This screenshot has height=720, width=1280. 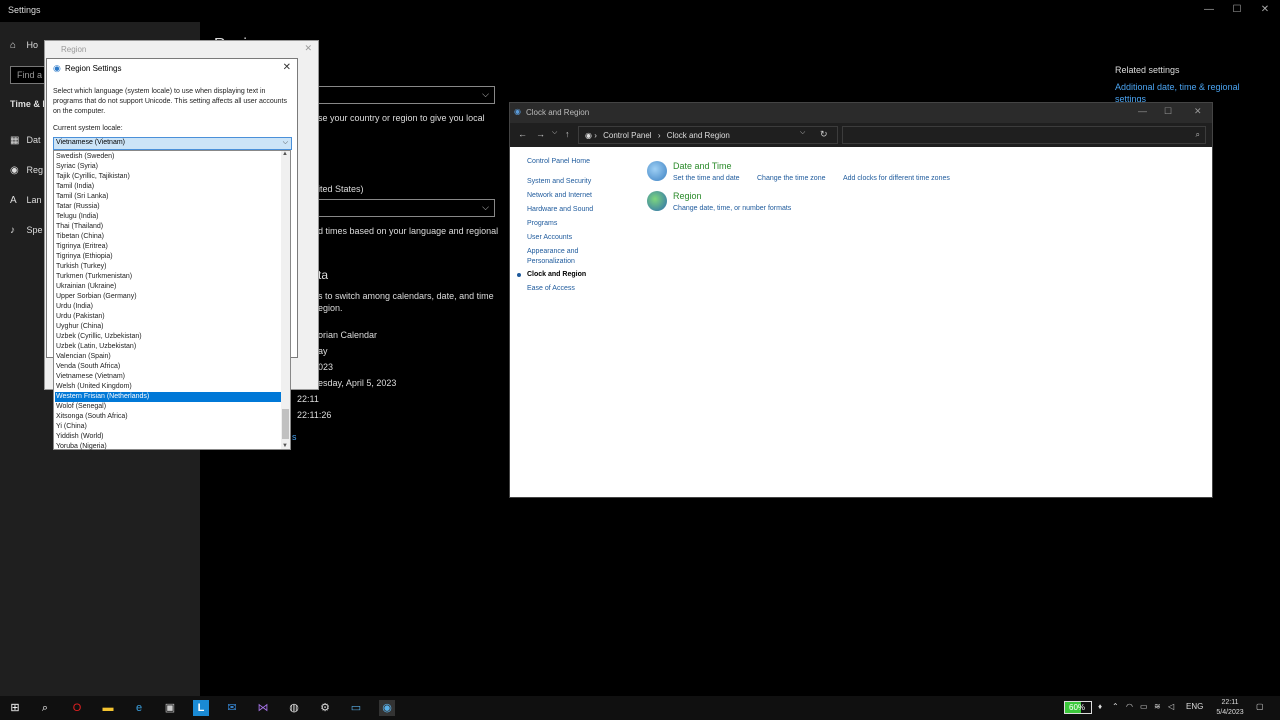 What do you see at coordinates (549, 237) in the screenshot?
I see `cp-nav-item: User Accounts` at bounding box center [549, 237].